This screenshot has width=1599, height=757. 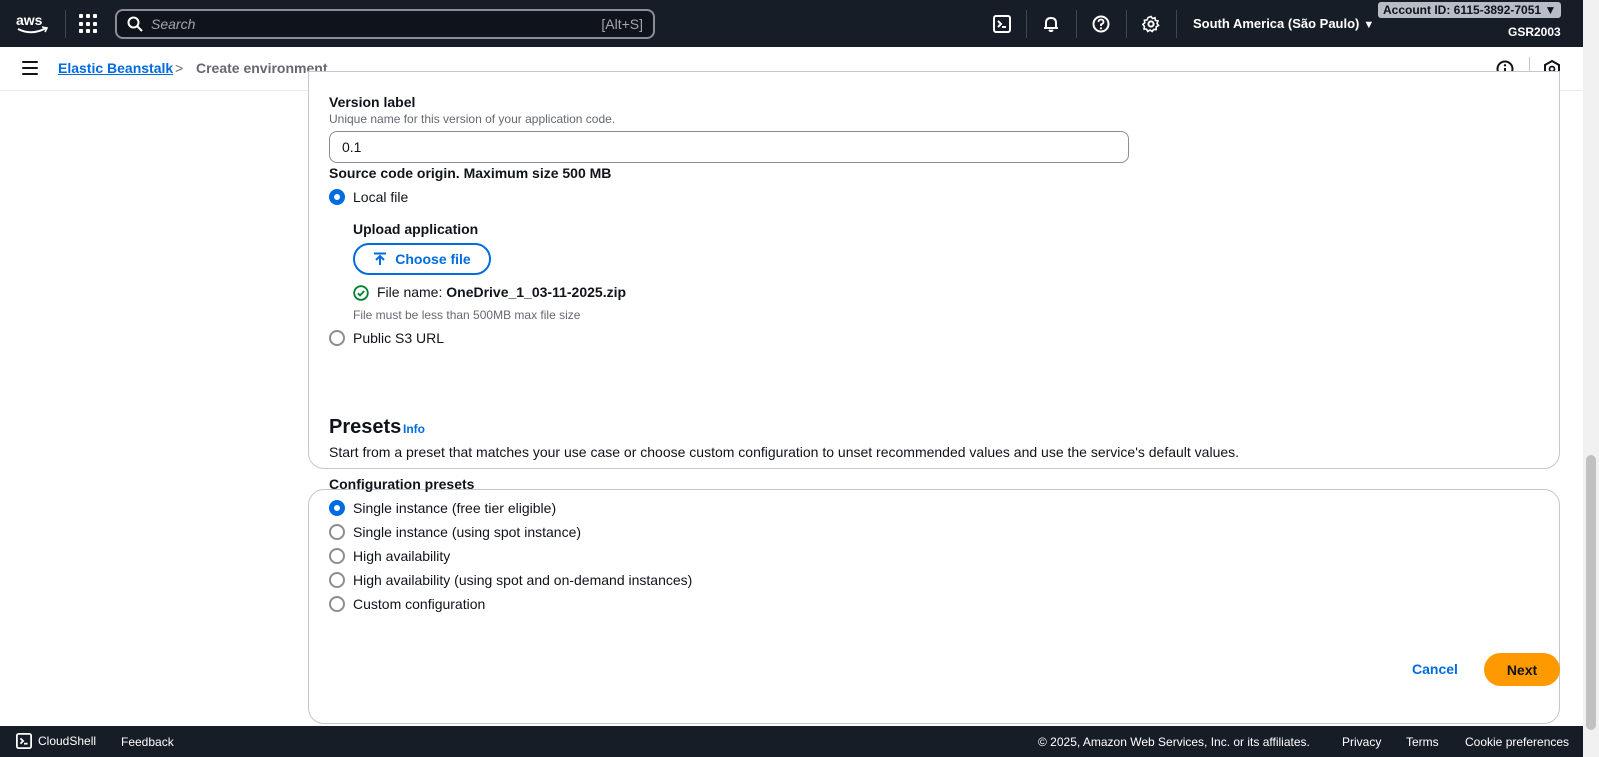 What do you see at coordinates (337, 338) in the screenshot?
I see `radio-public-s3-url` at bounding box center [337, 338].